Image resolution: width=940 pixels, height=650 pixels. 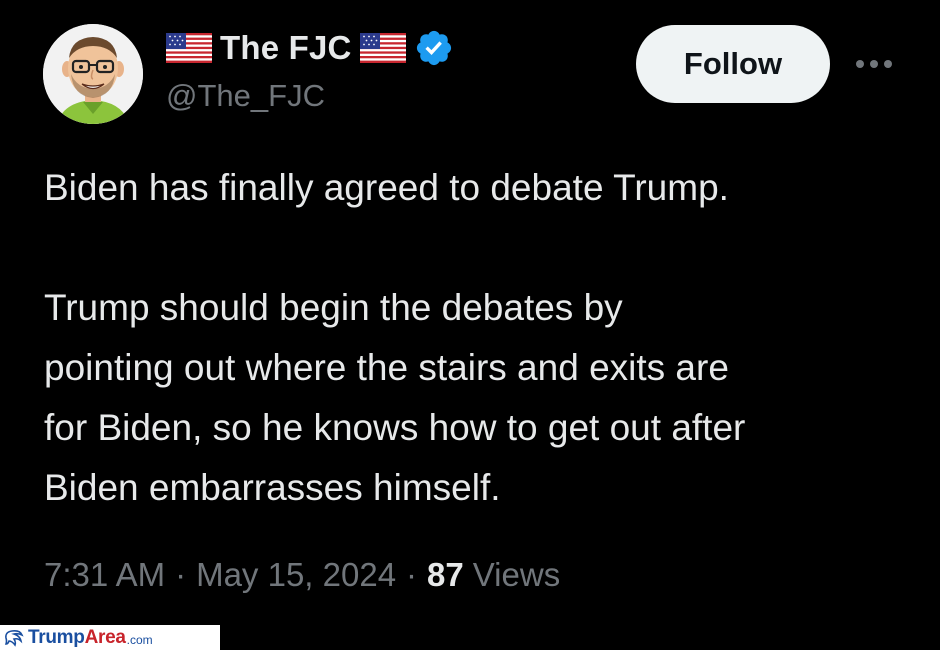 I want to click on tweet-line: Biden embarrasses himself., so click(x=272, y=487).